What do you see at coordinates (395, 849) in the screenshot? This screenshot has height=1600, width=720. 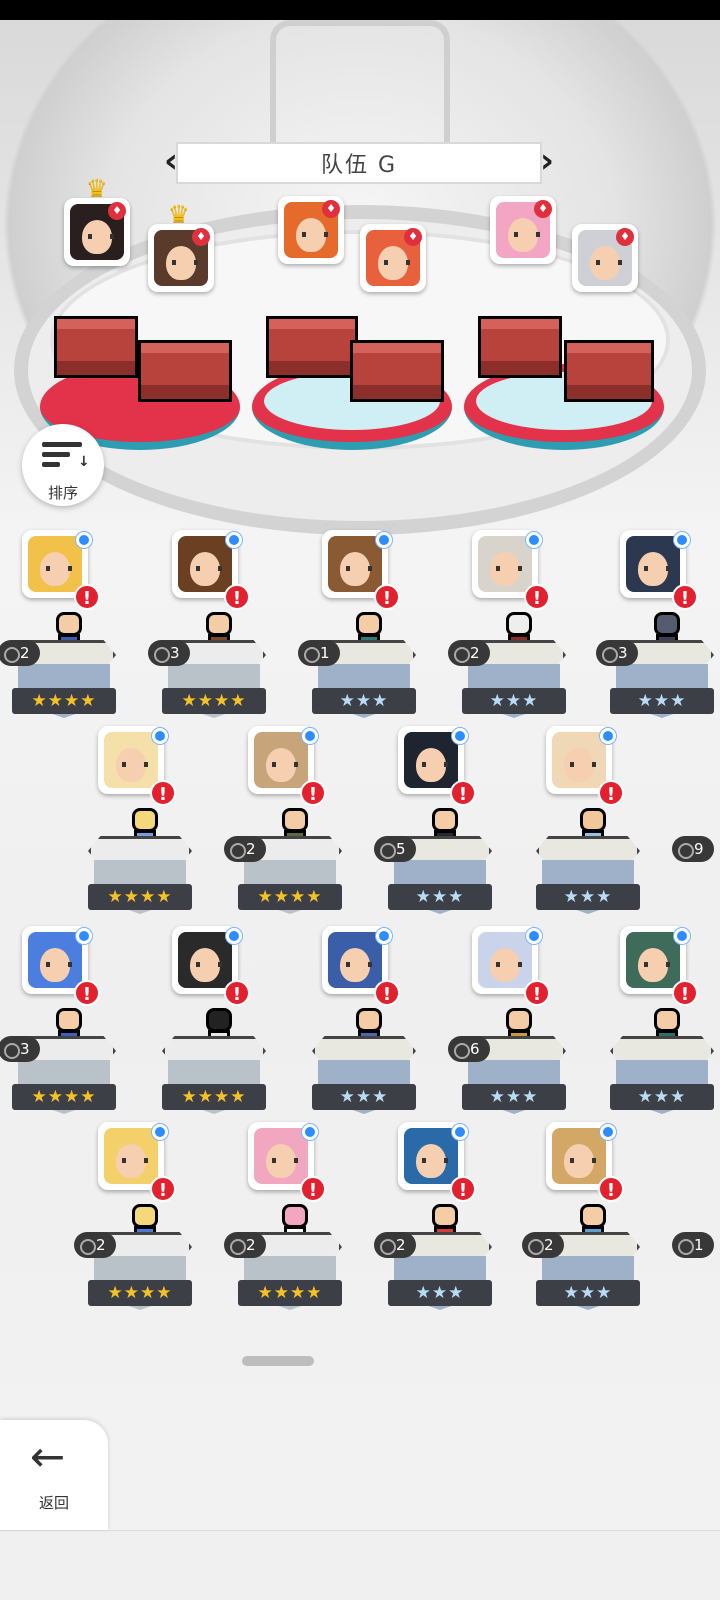 I see `duplicate-count: 5` at bounding box center [395, 849].